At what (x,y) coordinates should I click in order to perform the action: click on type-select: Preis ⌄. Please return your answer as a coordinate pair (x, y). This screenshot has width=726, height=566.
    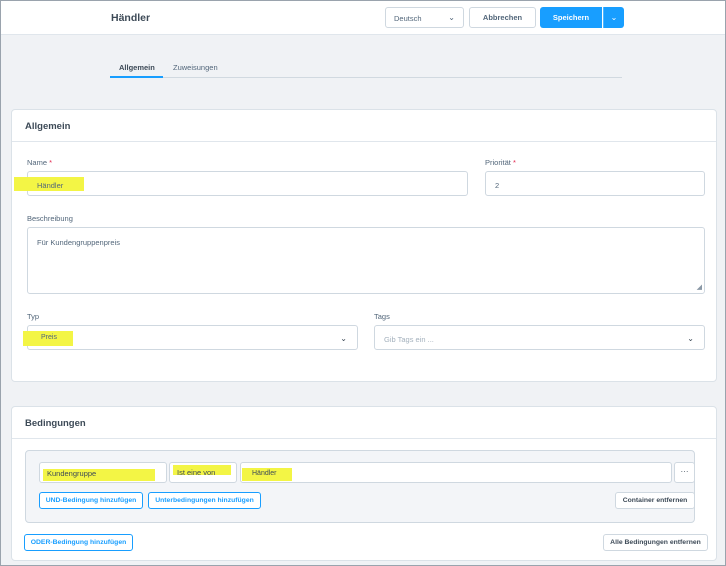
    Looking at the image, I should click on (190, 337).